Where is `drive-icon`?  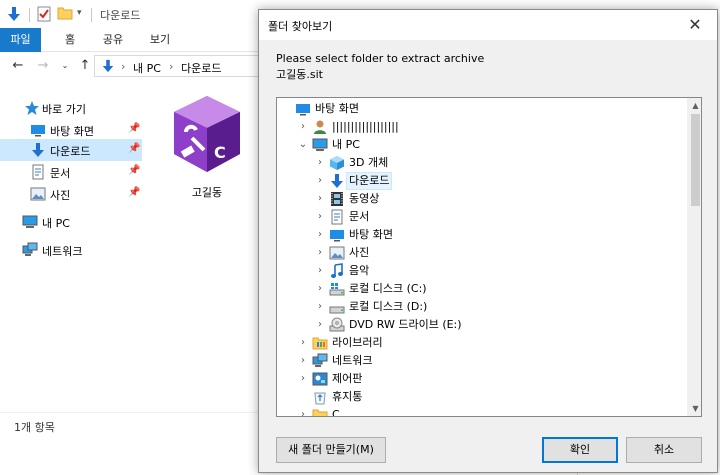
drive-icon is located at coordinates (337, 307).